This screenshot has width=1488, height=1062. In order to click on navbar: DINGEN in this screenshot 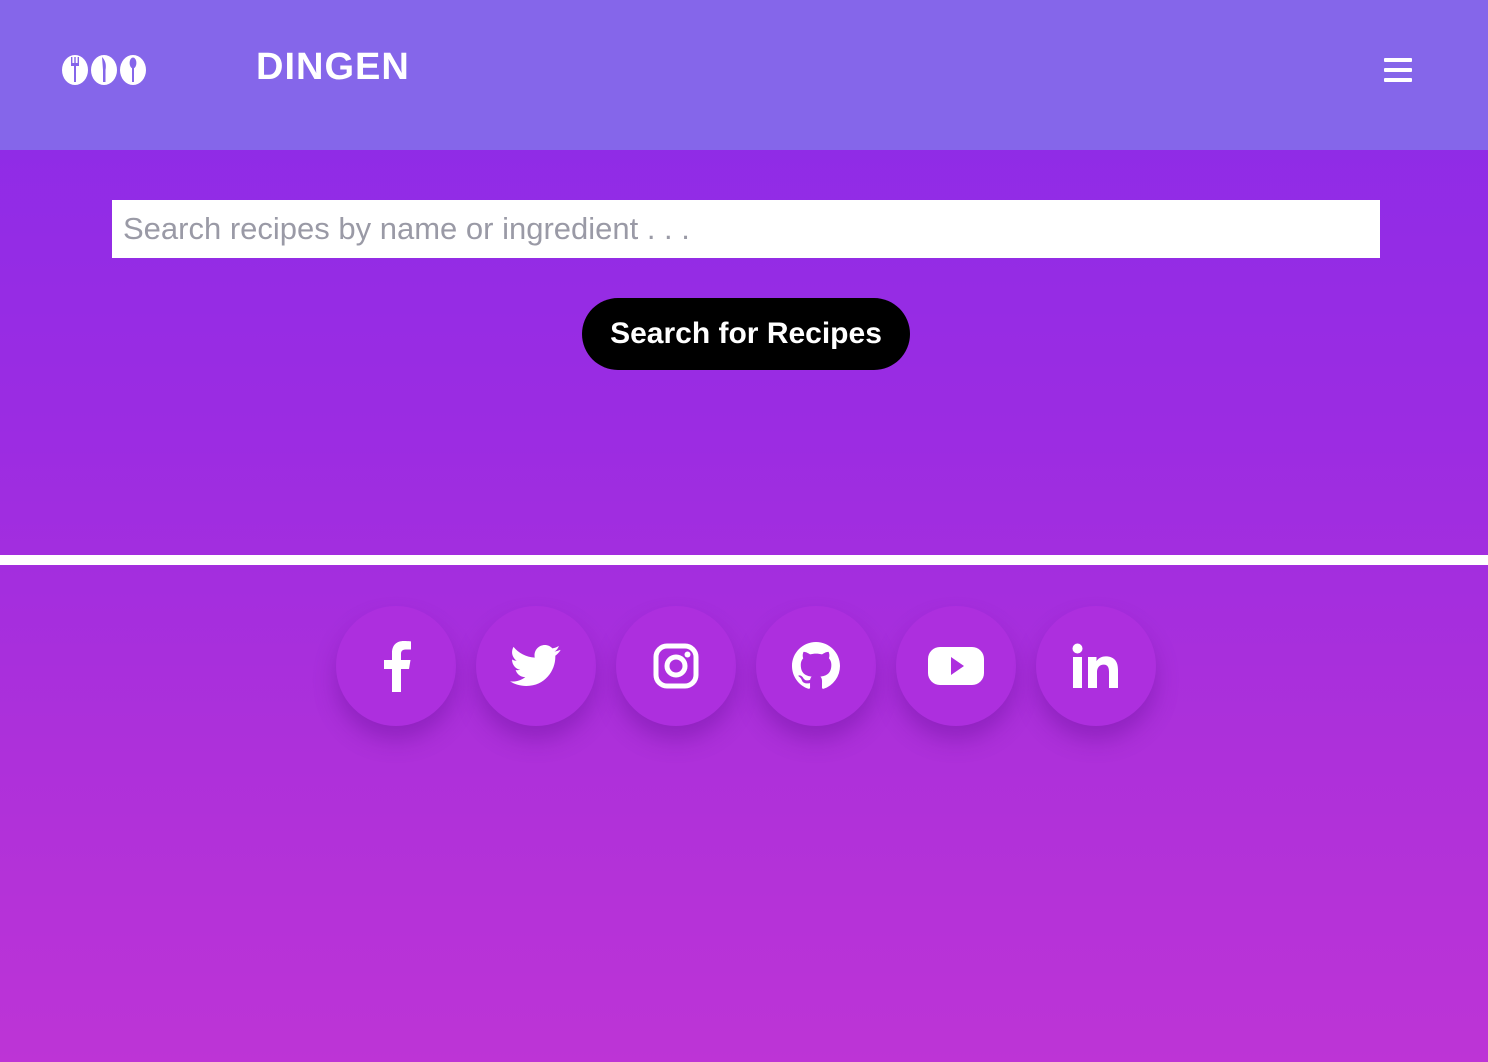, I will do `click(744, 75)`.